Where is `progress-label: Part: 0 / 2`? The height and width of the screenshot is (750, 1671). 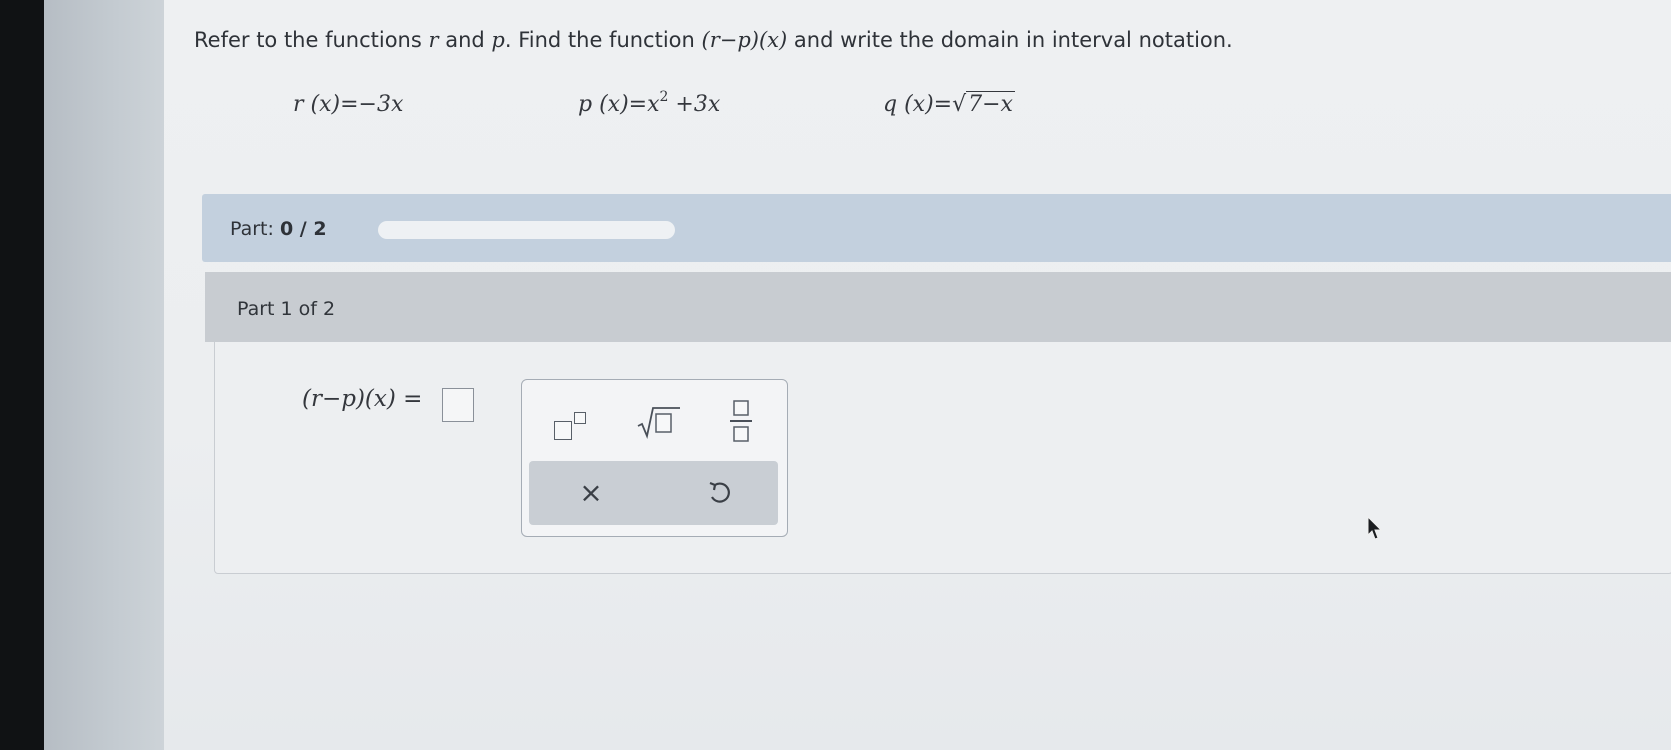 progress-label: Part: 0 / 2 is located at coordinates (278, 229).